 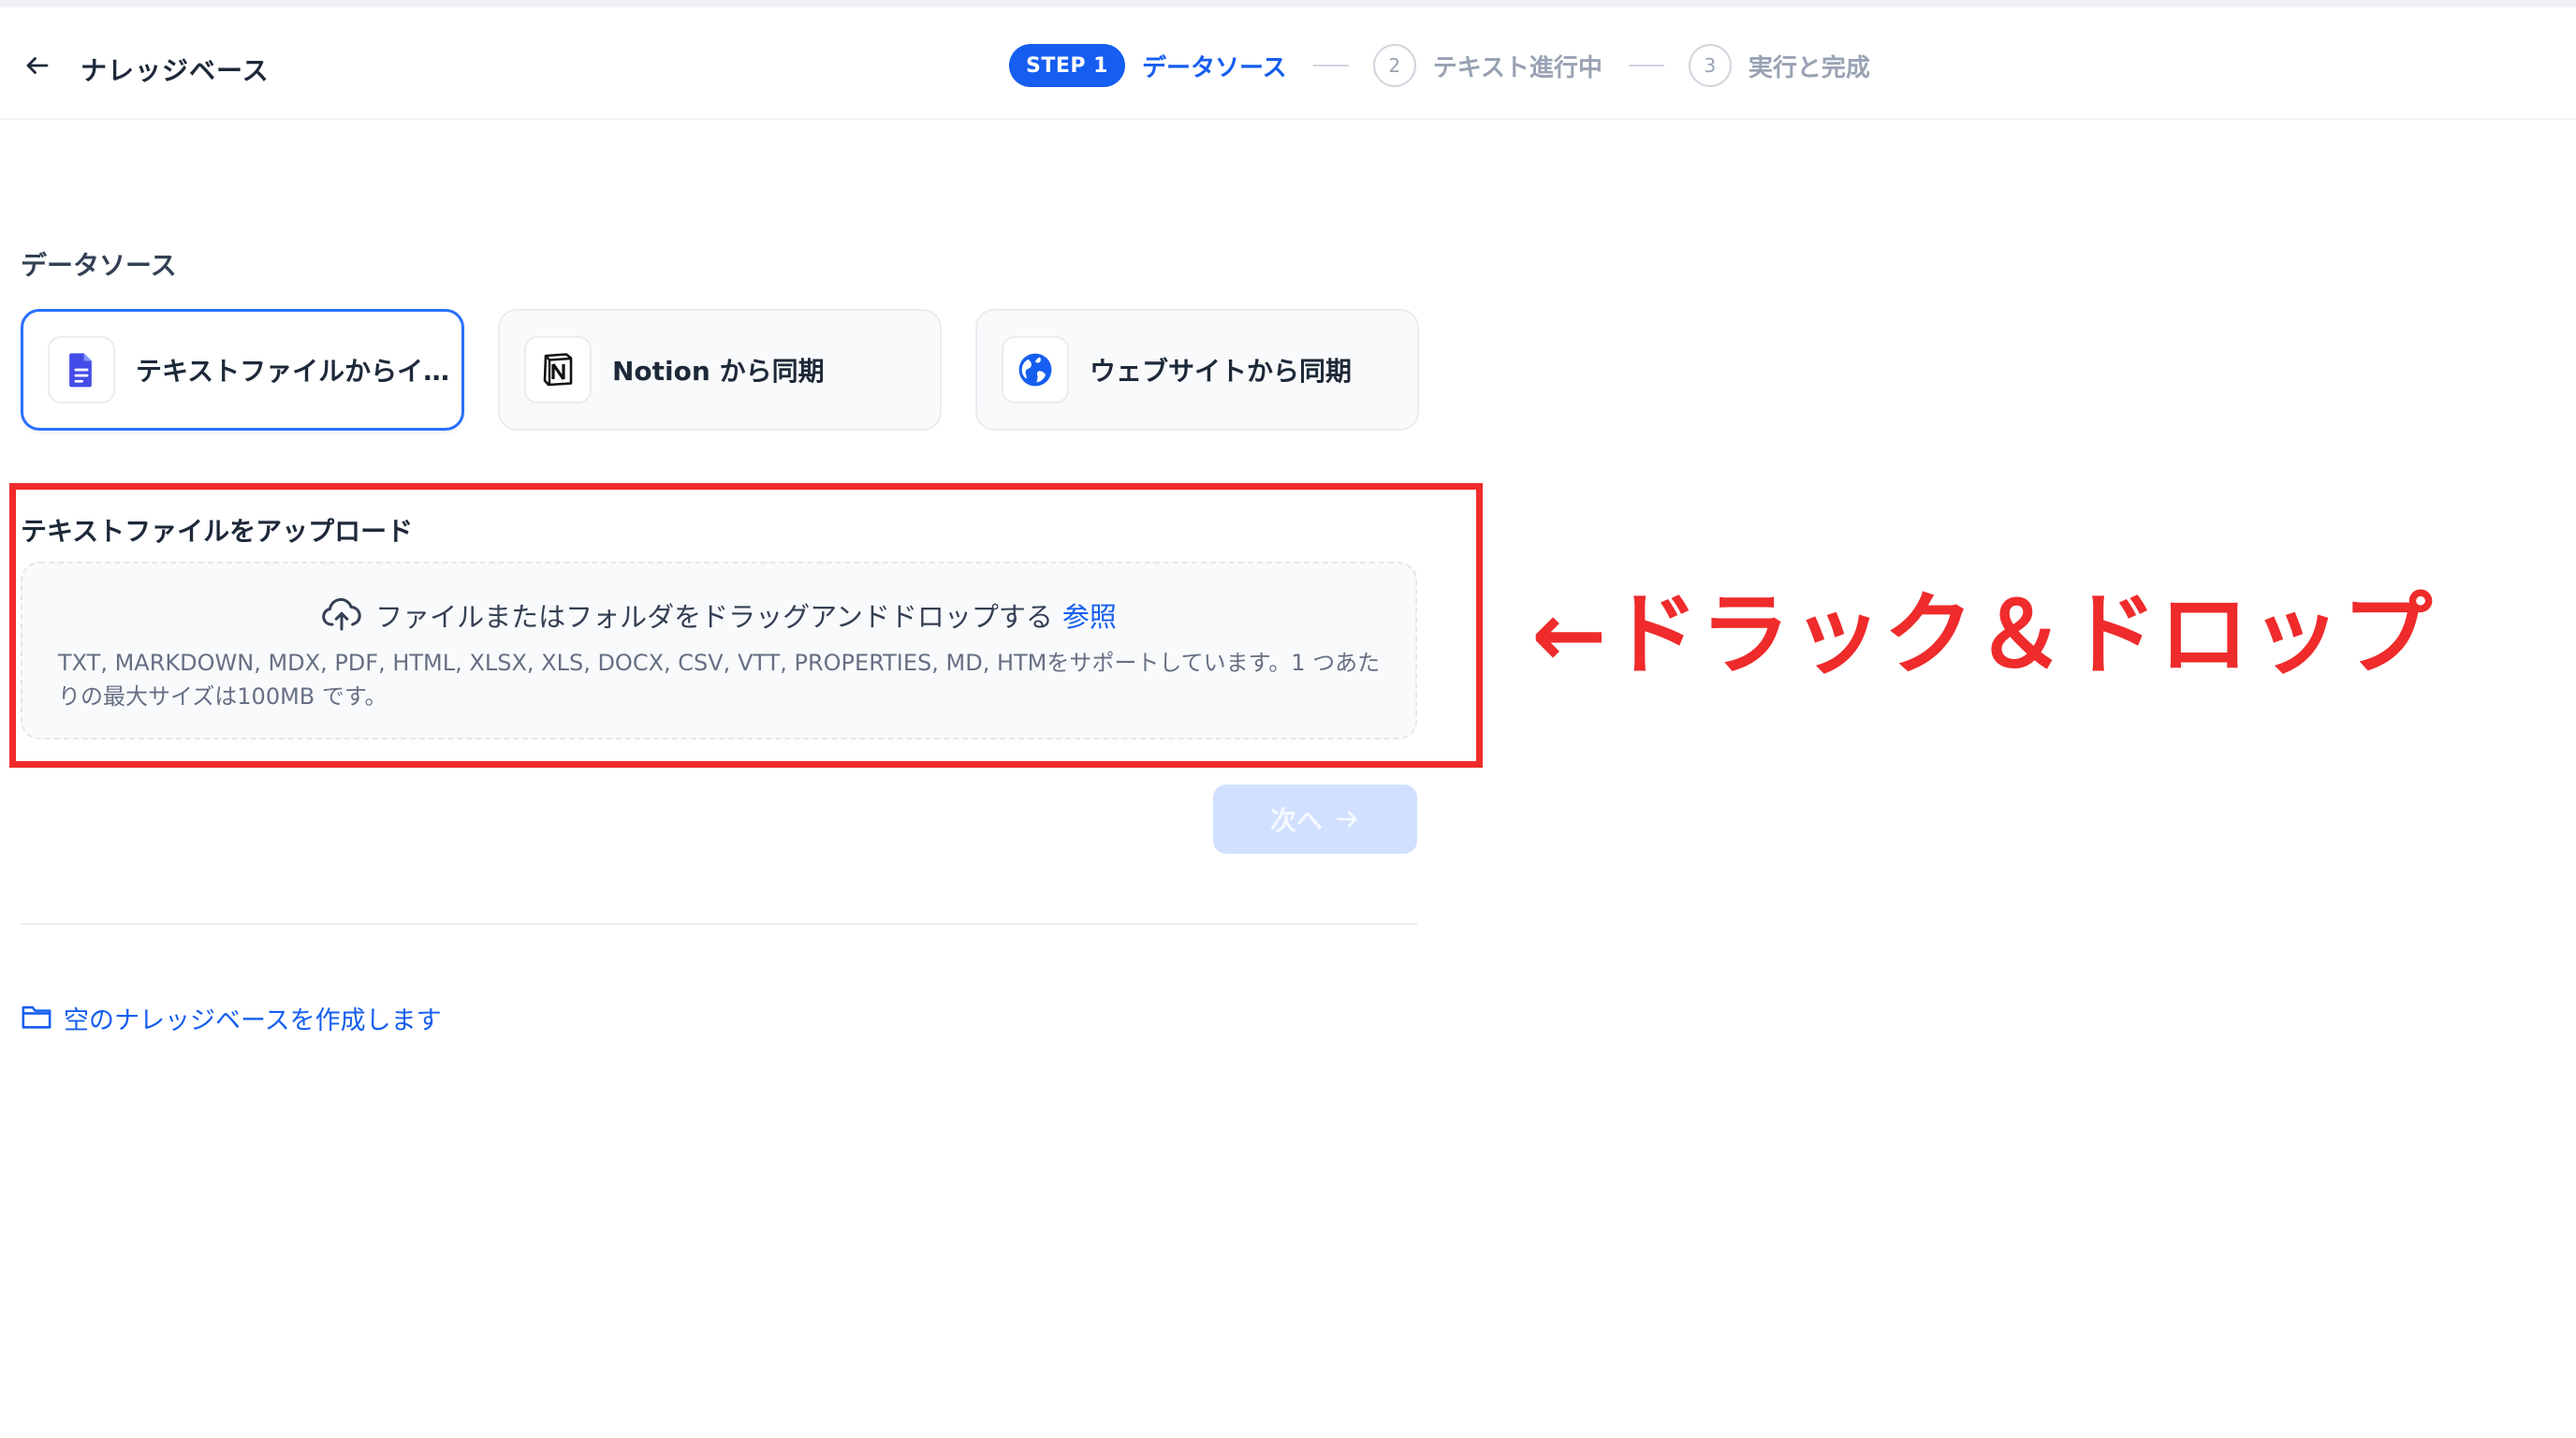 I want to click on source-option-label: Notion から同期, so click(x=718, y=371).